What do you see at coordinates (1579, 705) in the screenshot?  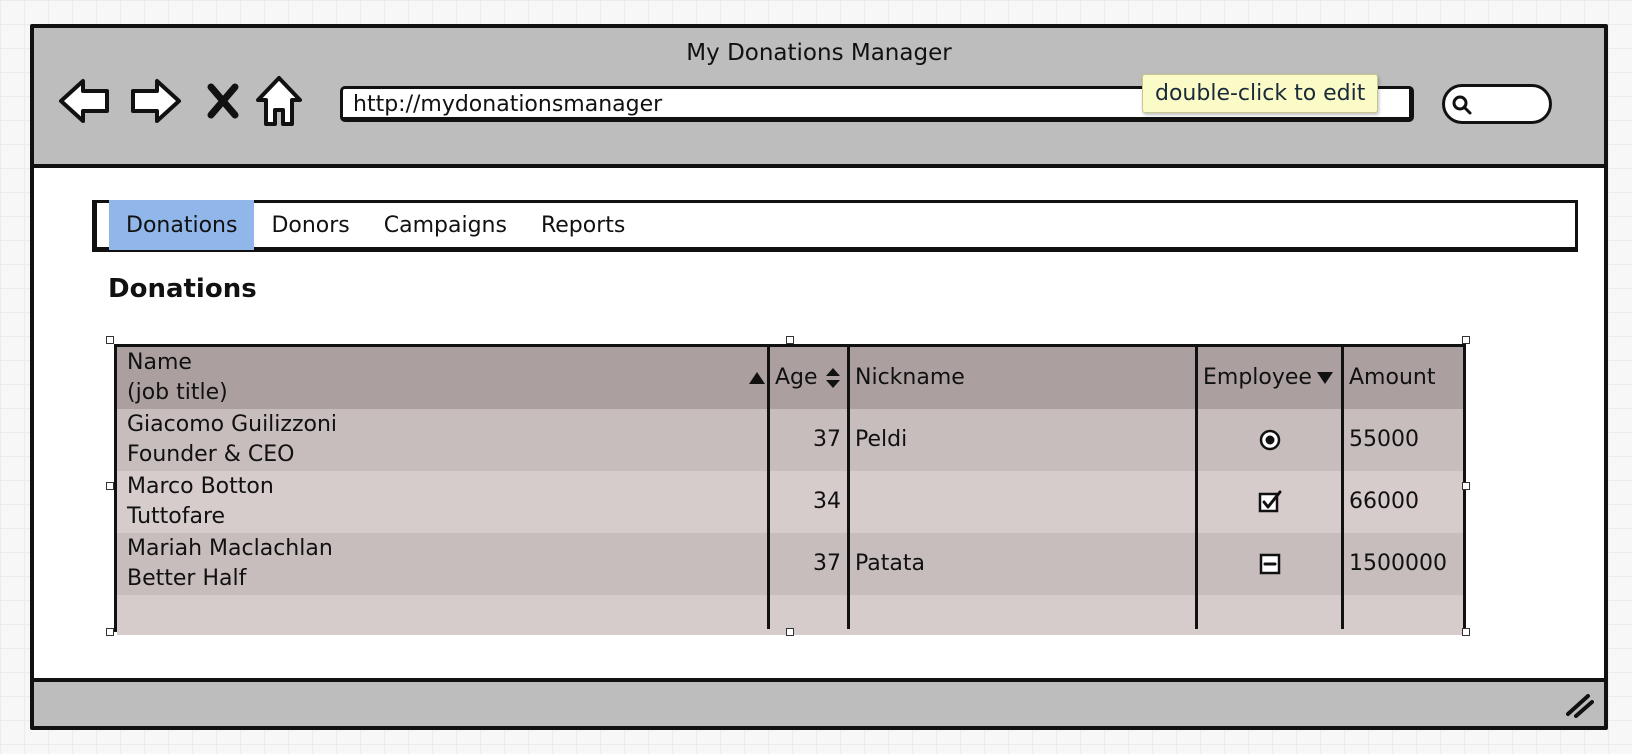 I see `resize-grip-icon` at bounding box center [1579, 705].